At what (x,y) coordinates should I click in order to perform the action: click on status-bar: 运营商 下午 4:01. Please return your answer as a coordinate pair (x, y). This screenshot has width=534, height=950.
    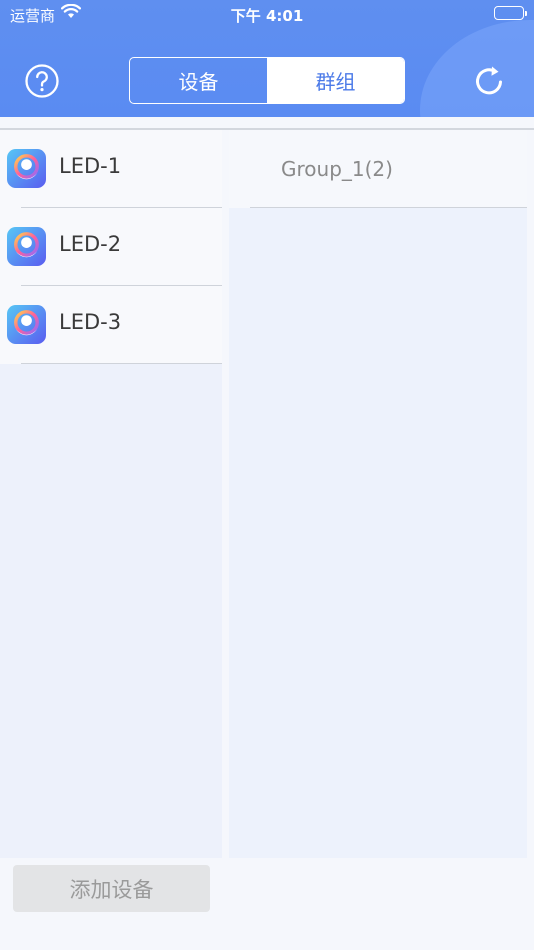
    Looking at the image, I should click on (267, 15).